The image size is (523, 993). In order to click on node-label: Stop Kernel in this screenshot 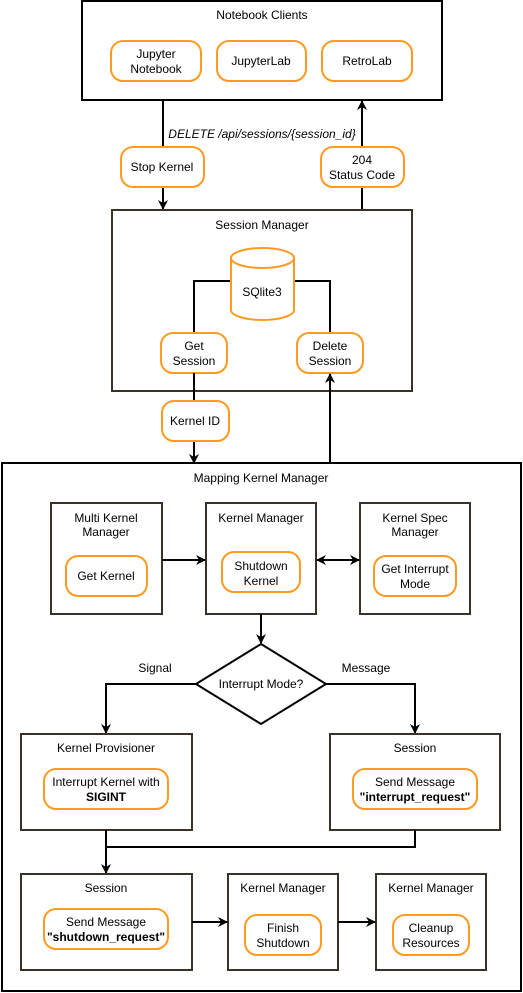, I will do `click(162, 167)`.